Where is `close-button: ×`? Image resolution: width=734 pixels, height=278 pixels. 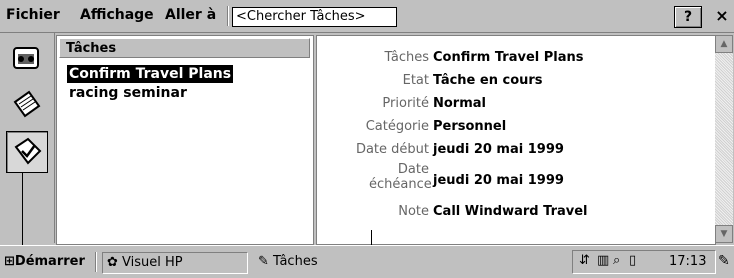 close-button: × is located at coordinates (722, 16).